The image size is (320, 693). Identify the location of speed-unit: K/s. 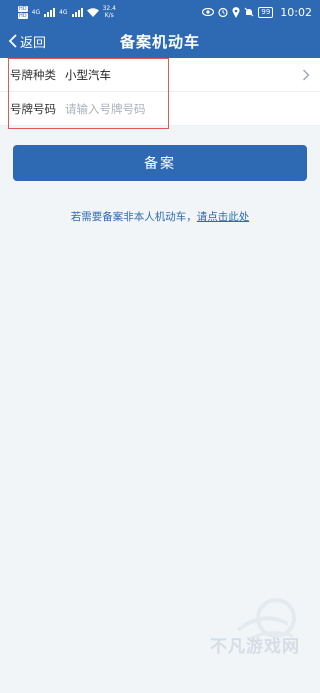
(109, 15).